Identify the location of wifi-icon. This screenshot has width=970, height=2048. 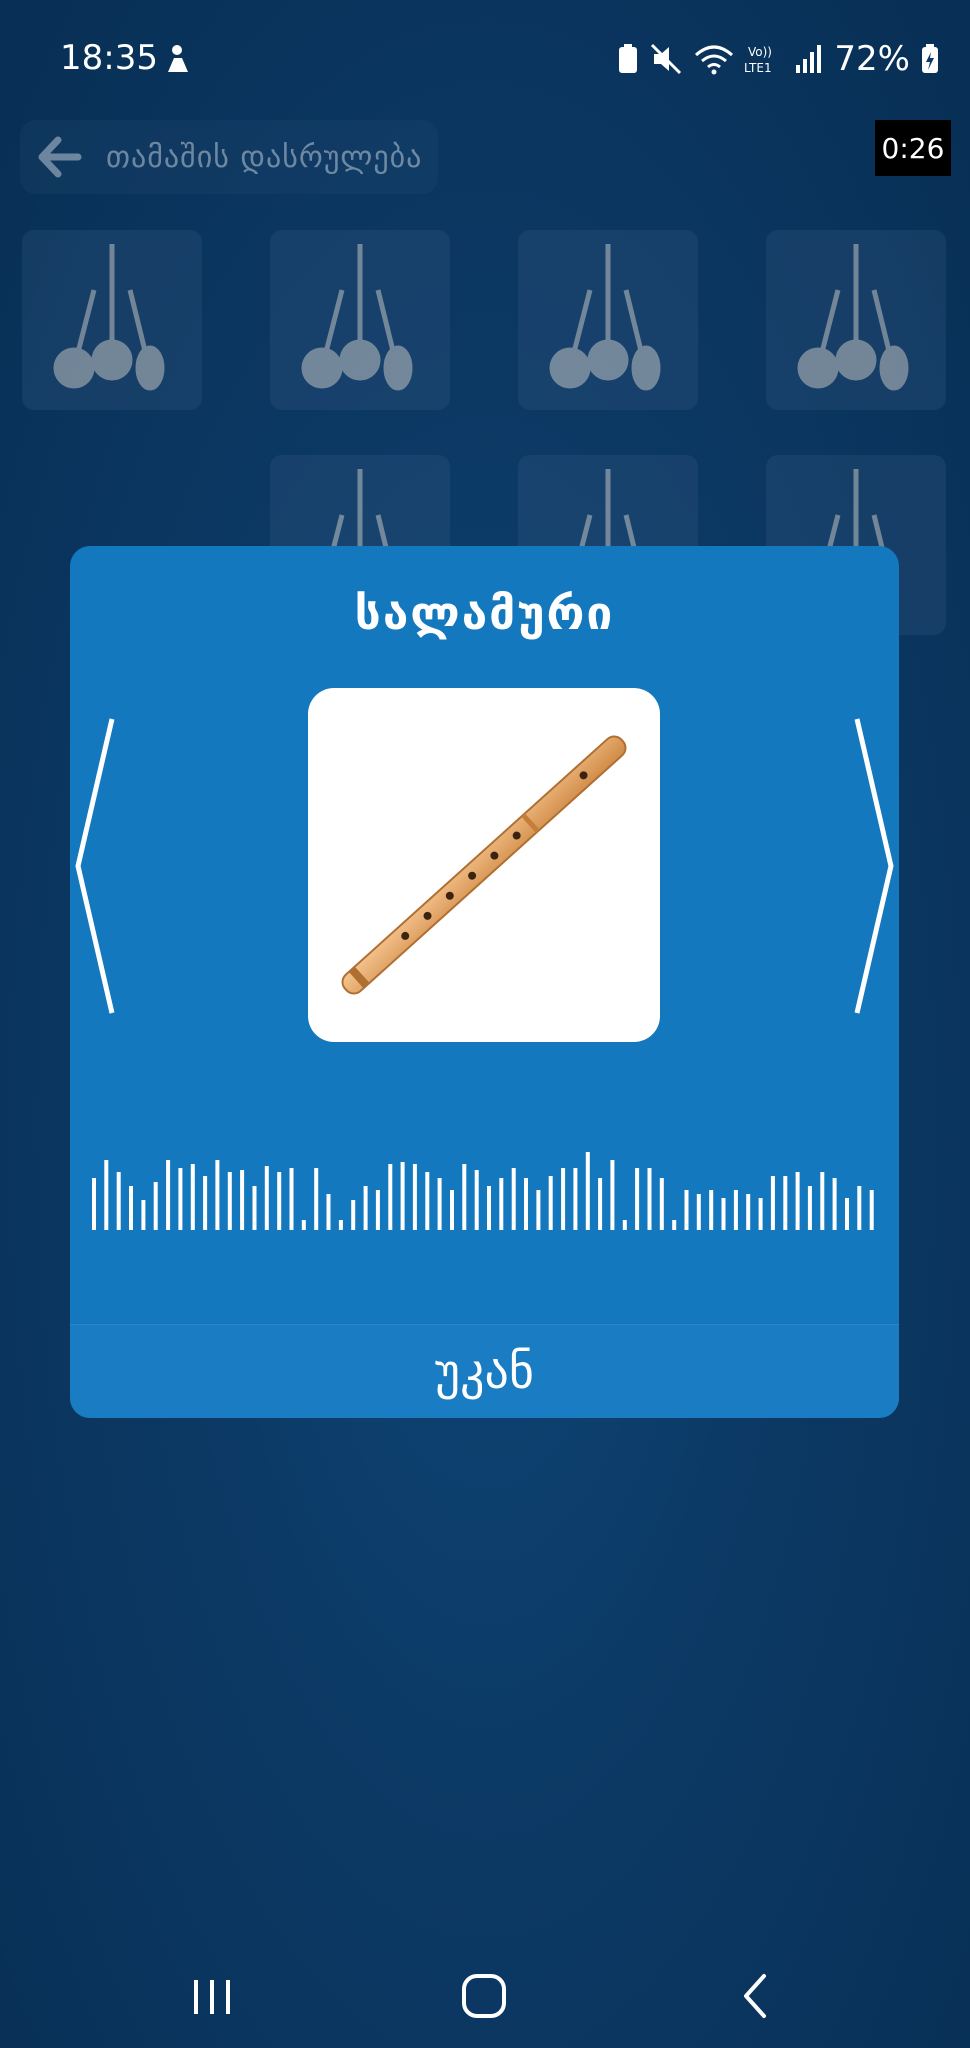
(714, 60).